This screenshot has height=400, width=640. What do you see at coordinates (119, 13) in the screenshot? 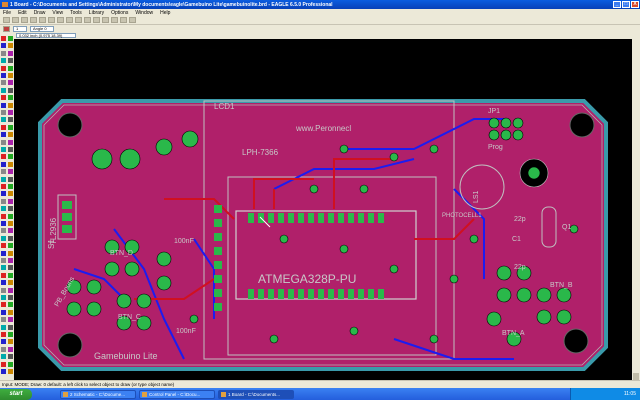
I see `menu-options: Options` at bounding box center [119, 13].